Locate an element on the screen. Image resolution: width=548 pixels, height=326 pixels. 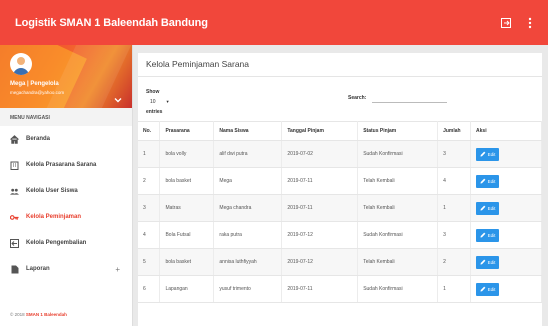
table-cell: Matras is located at coordinates (187, 208).